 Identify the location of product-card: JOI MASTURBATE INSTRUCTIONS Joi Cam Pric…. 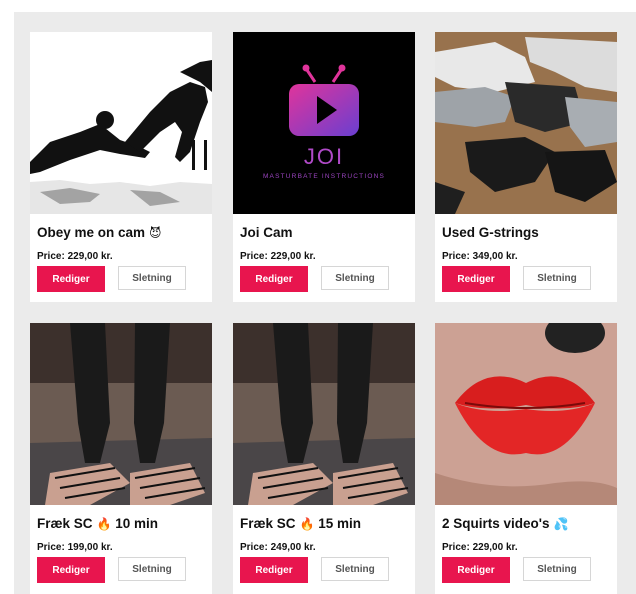
(324, 167).